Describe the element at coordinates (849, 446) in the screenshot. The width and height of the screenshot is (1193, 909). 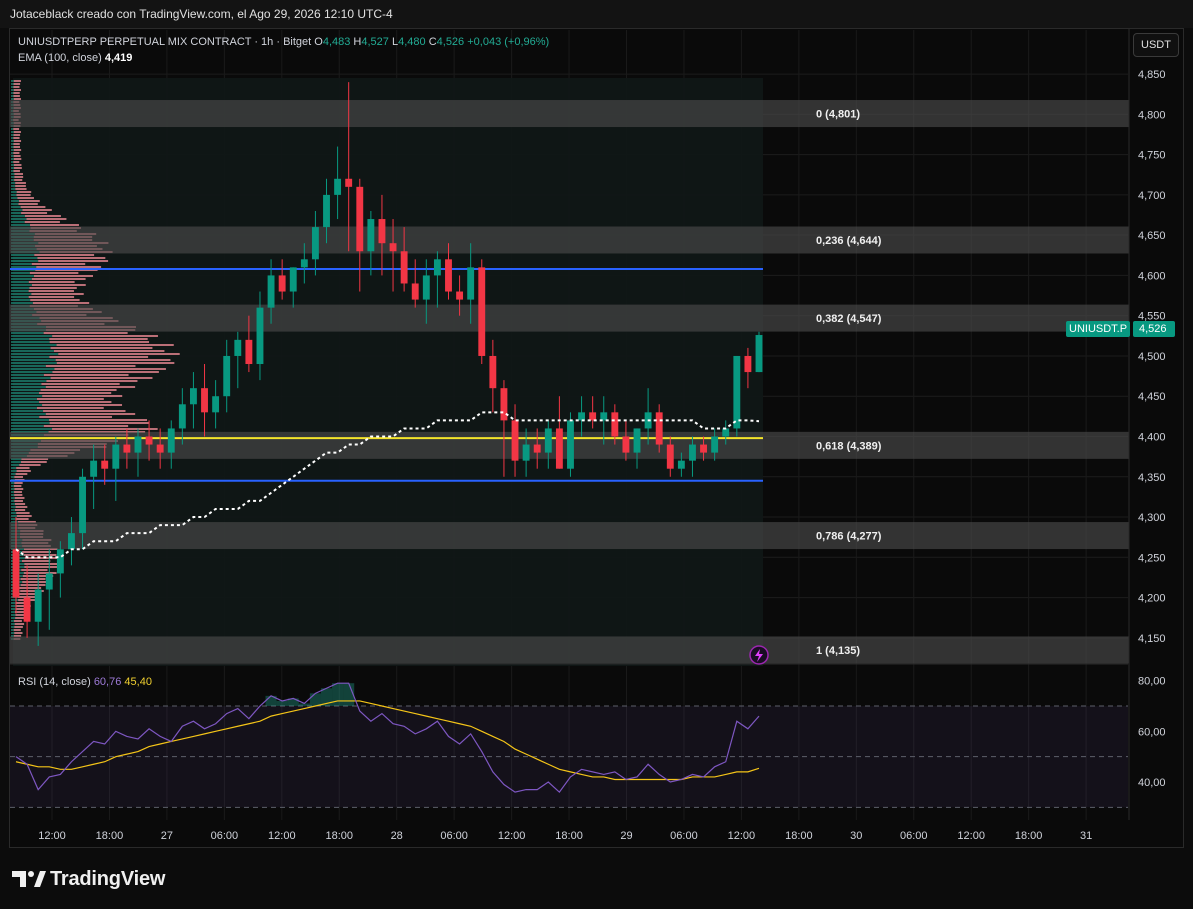
I see `fib-label: 0,618 (4,389)` at that location.